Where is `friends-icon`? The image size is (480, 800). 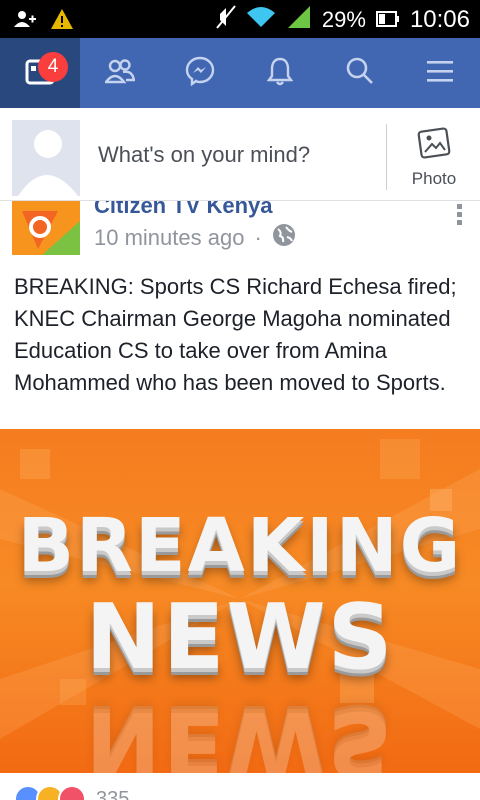 friends-icon is located at coordinates (119, 73).